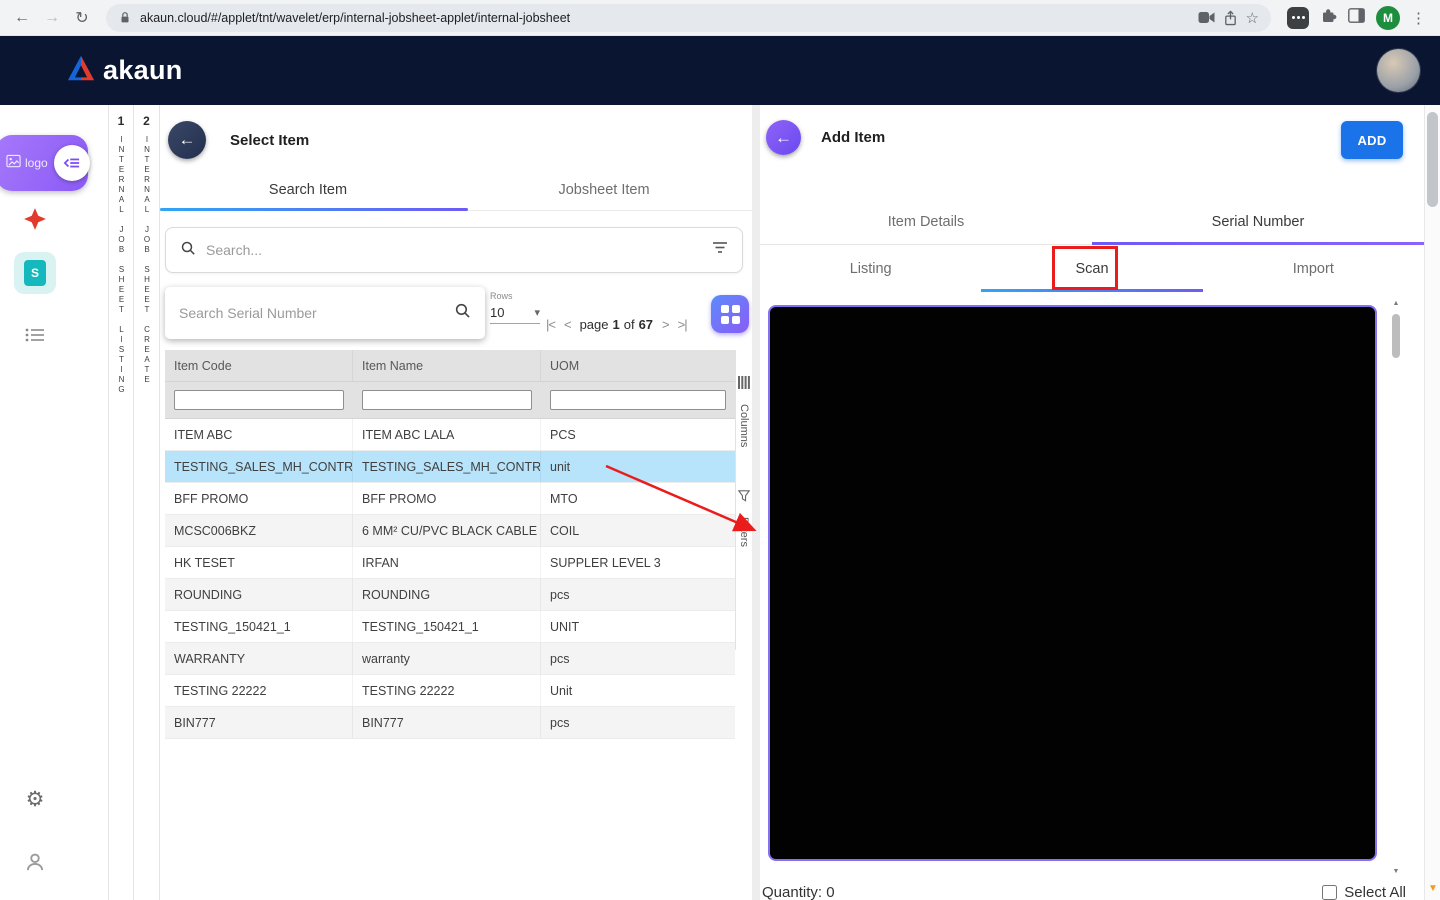 The width and height of the screenshot is (1440, 900). Describe the element at coordinates (35, 799) in the screenshot. I see `settings-gear-icon: ⚙` at that location.